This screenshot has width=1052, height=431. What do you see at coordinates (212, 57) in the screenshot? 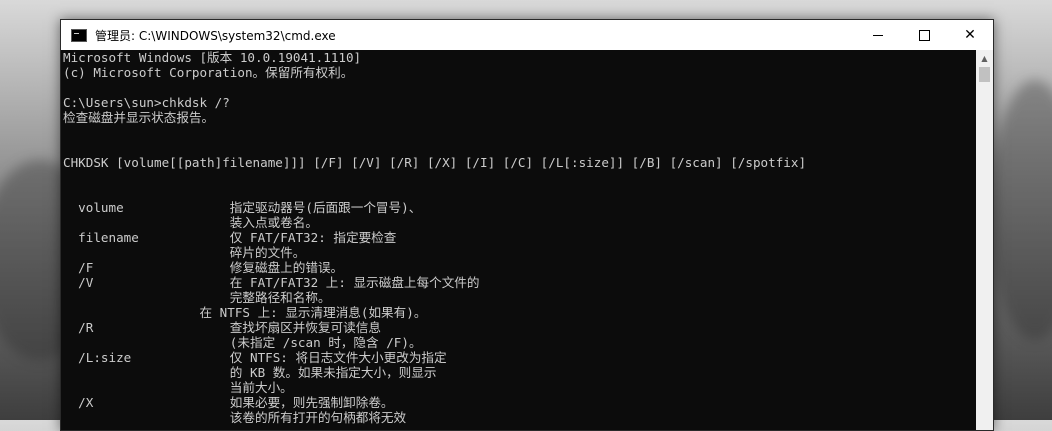
I see `console-line: Microsoft Windows [版本 10.0.19041.1110]` at bounding box center [212, 57].